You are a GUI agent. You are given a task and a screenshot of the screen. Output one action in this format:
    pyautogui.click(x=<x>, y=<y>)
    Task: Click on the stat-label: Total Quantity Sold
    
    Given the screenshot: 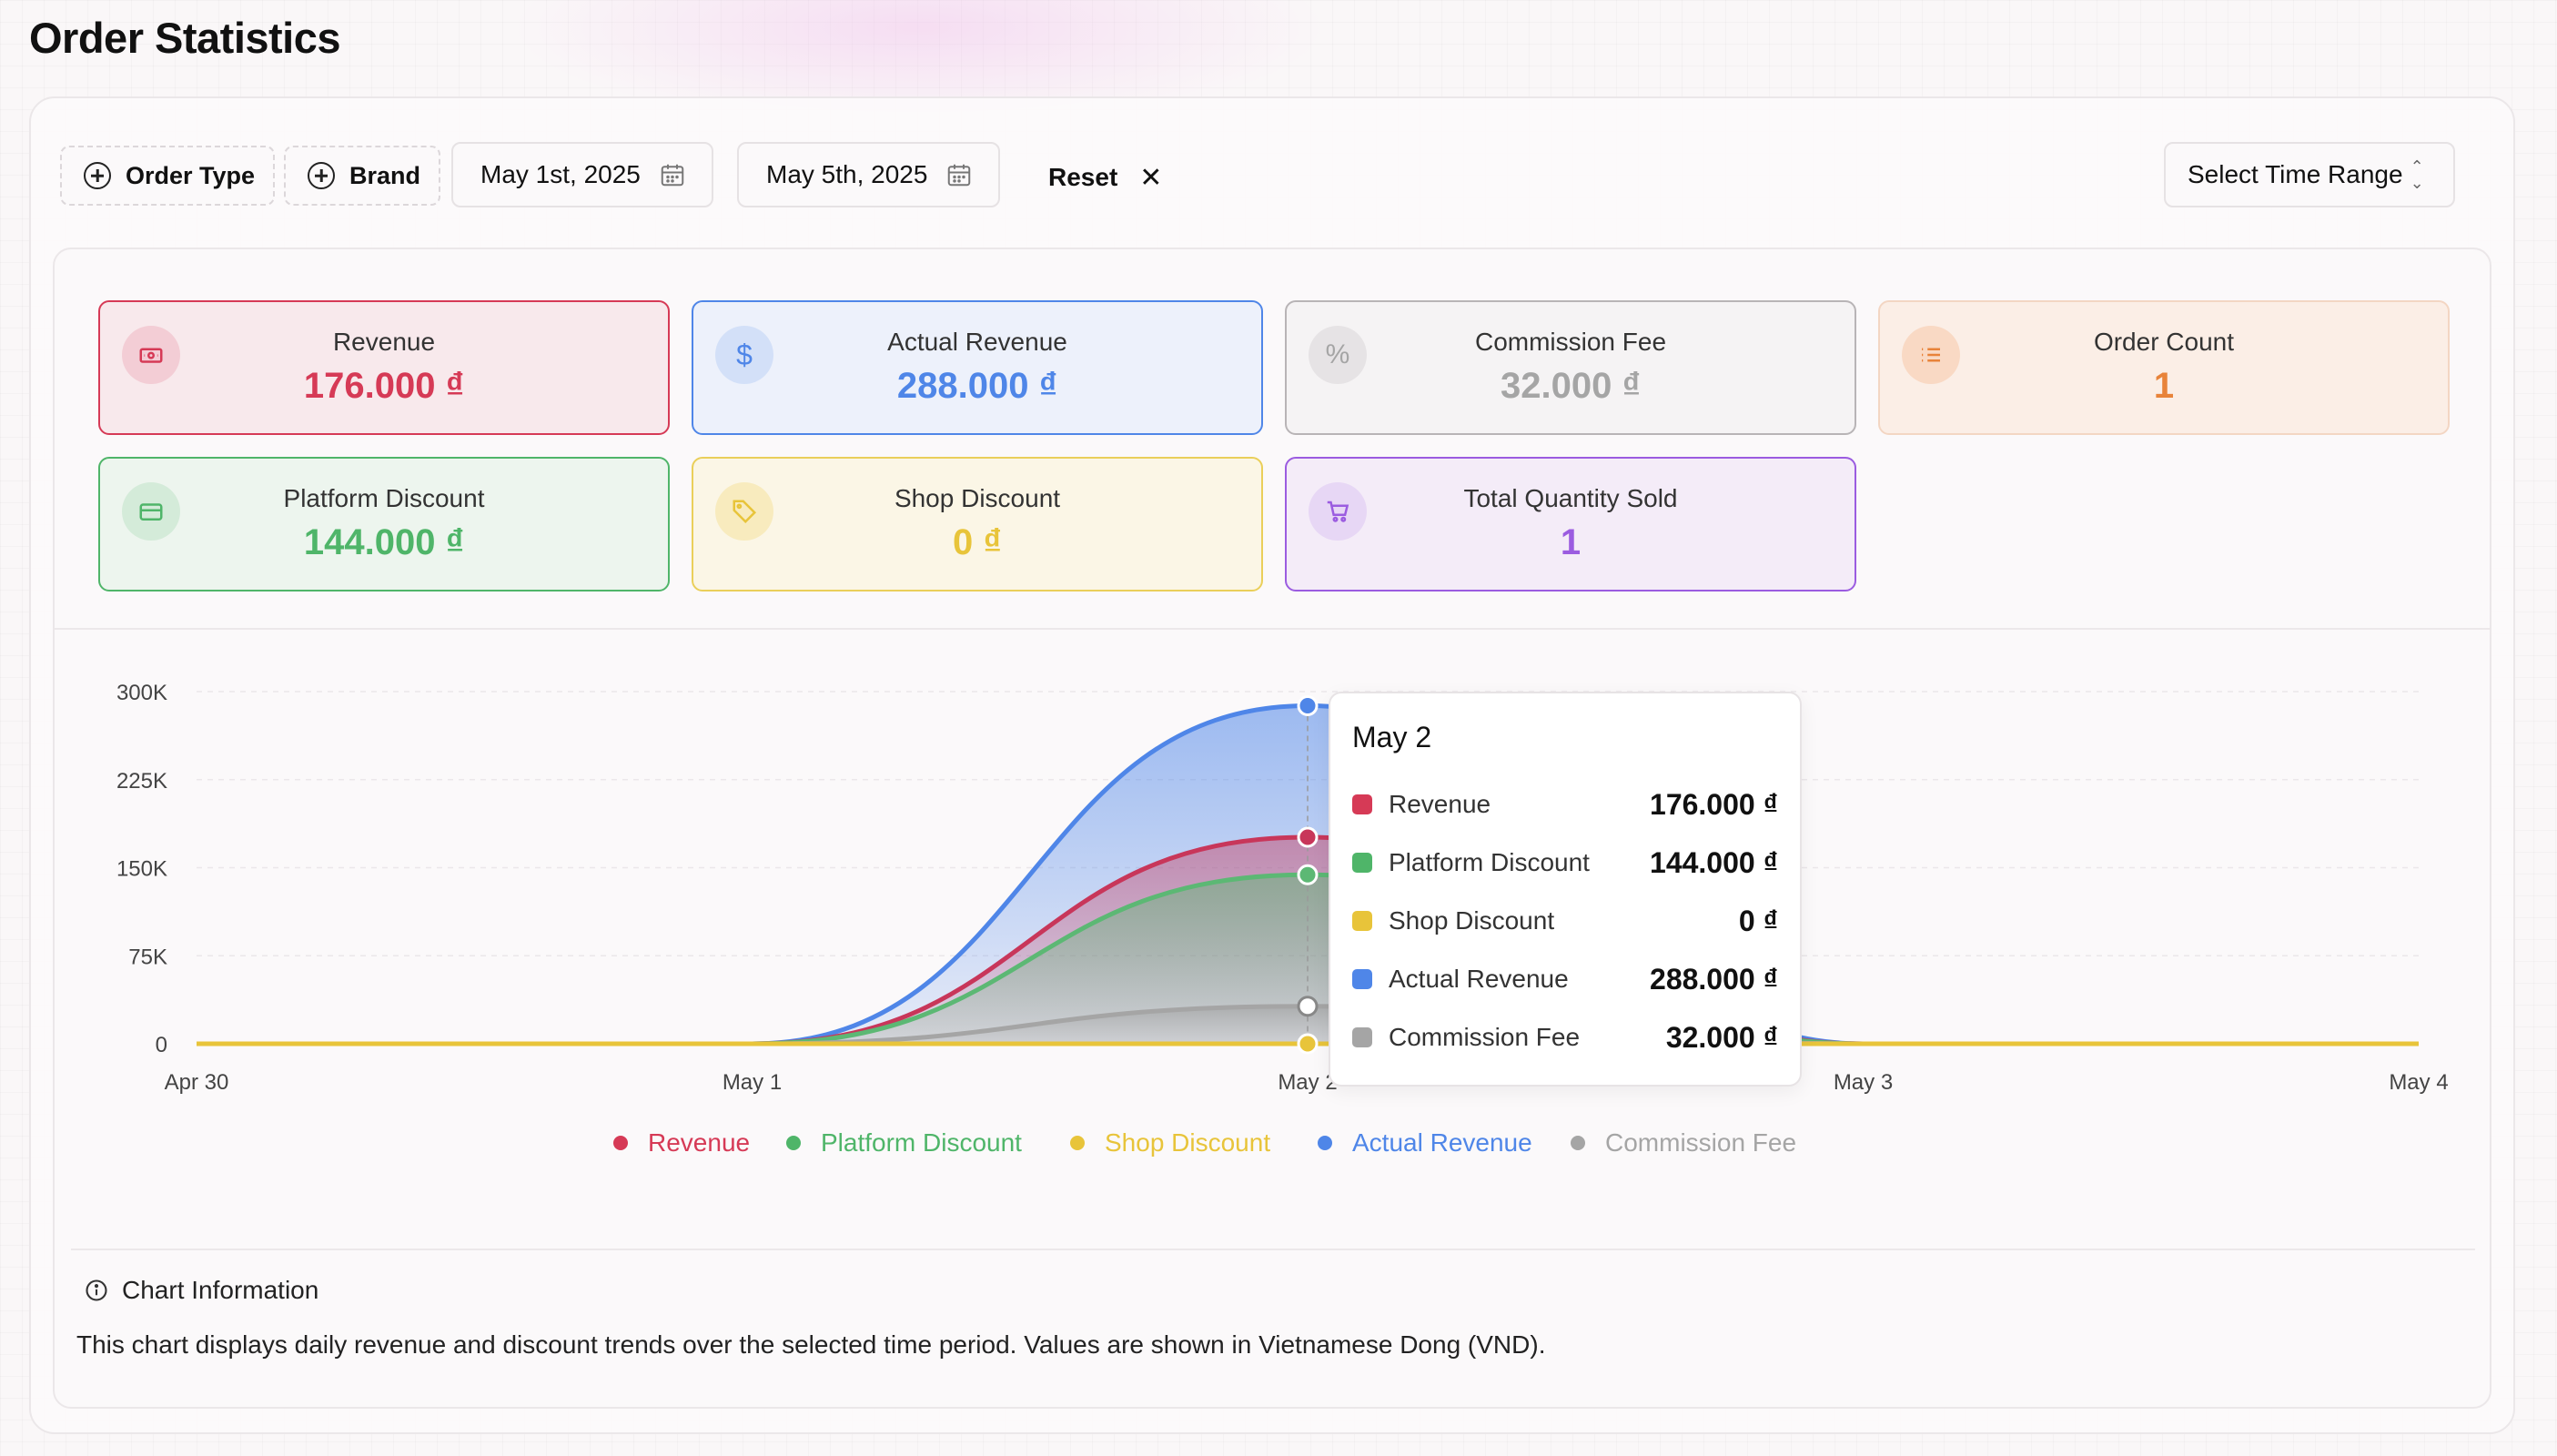 What is the action you would take?
    pyautogui.click(x=1570, y=498)
    